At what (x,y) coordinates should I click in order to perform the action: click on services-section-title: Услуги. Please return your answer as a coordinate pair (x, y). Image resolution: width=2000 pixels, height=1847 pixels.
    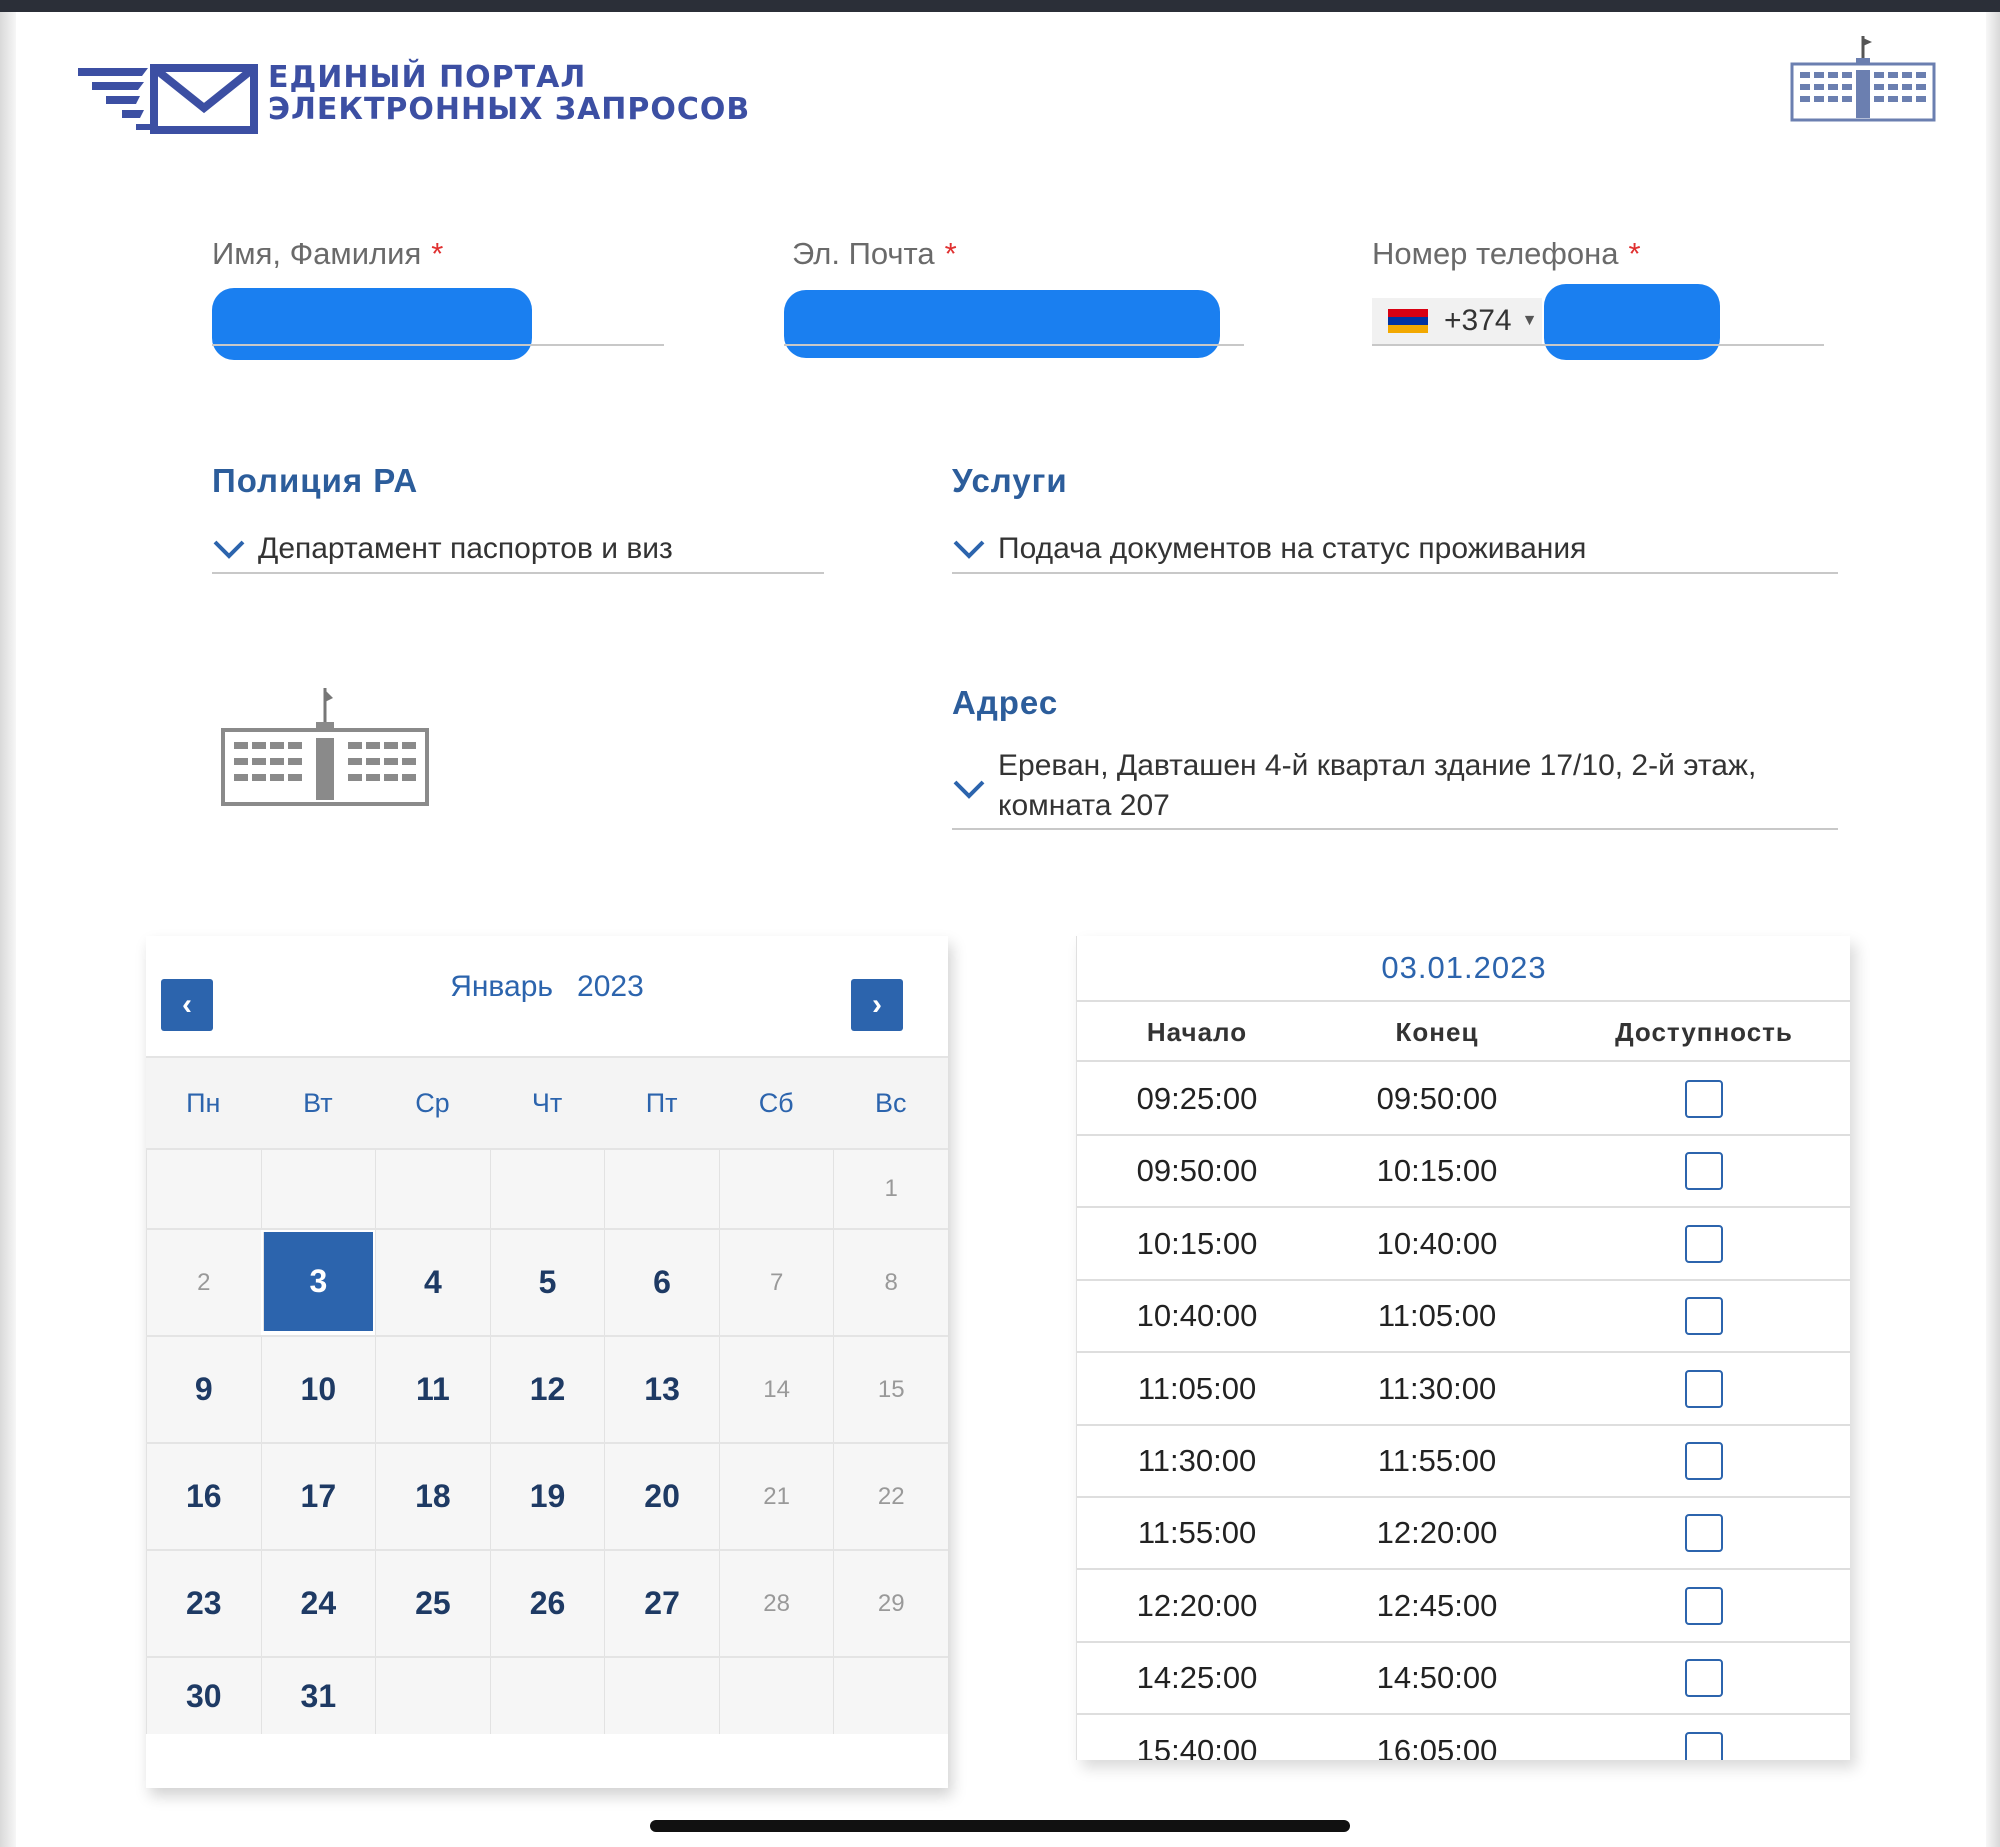
    Looking at the image, I should click on (1010, 480).